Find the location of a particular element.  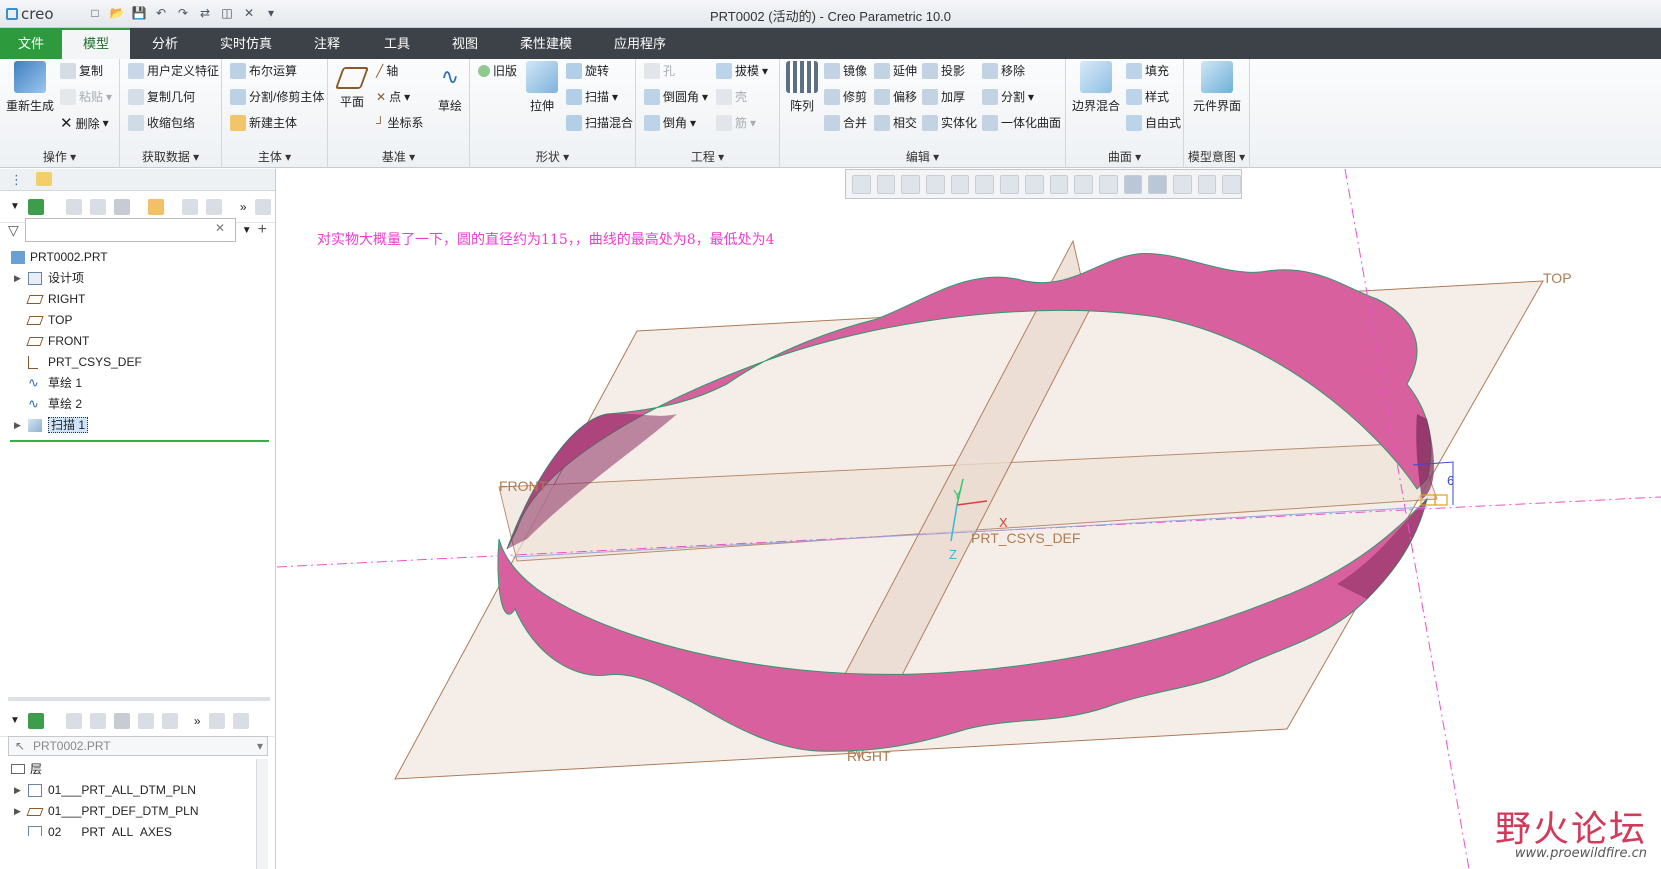

group-label: 模型意图 ▾ is located at coordinates (1216, 156).